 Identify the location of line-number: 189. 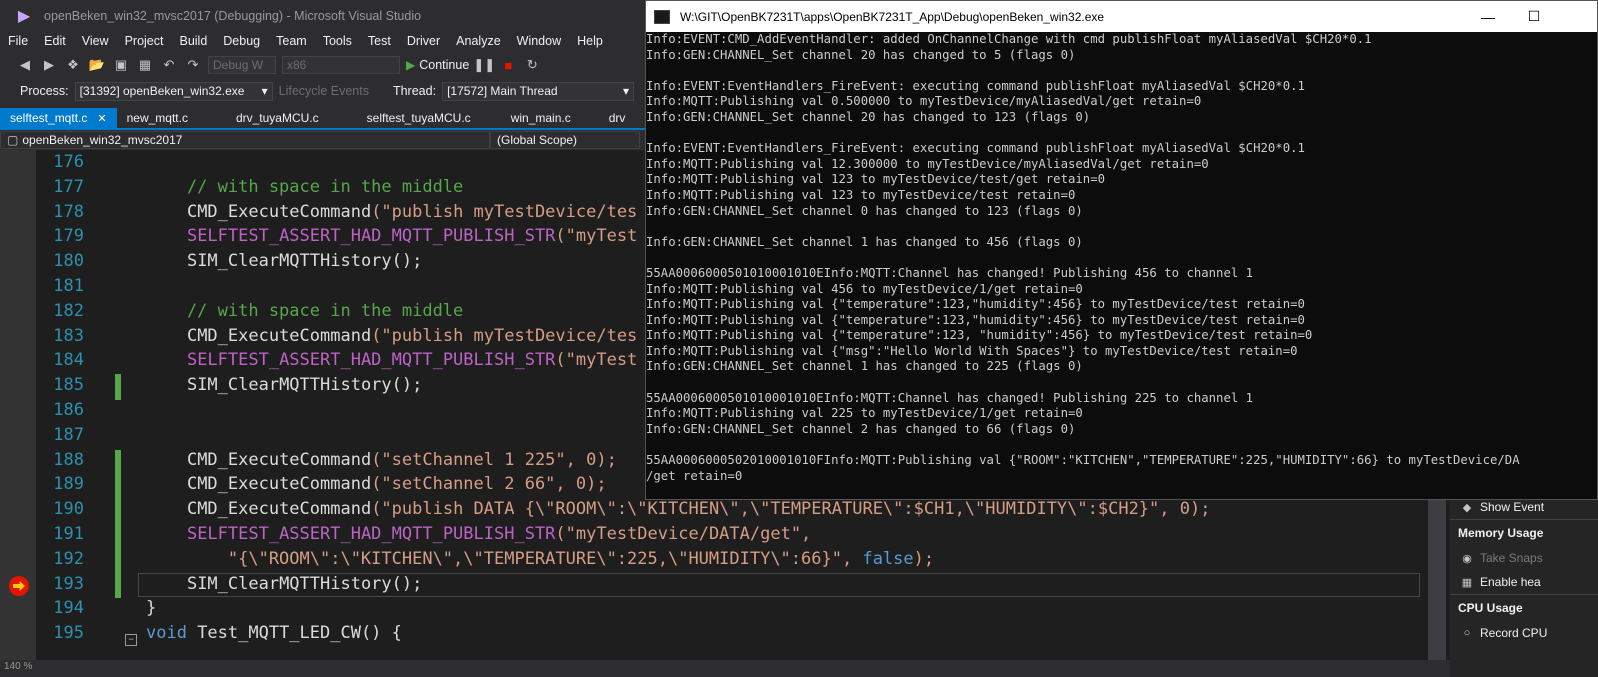
(68, 484).